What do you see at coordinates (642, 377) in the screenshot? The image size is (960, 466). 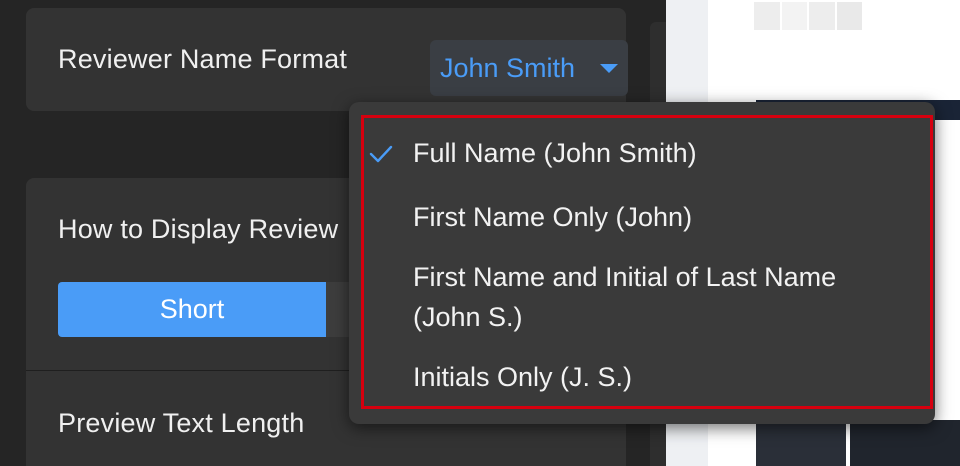 I see `menu-item-initials-only: Initials Only (J. S.)` at bounding box center [642, 377].